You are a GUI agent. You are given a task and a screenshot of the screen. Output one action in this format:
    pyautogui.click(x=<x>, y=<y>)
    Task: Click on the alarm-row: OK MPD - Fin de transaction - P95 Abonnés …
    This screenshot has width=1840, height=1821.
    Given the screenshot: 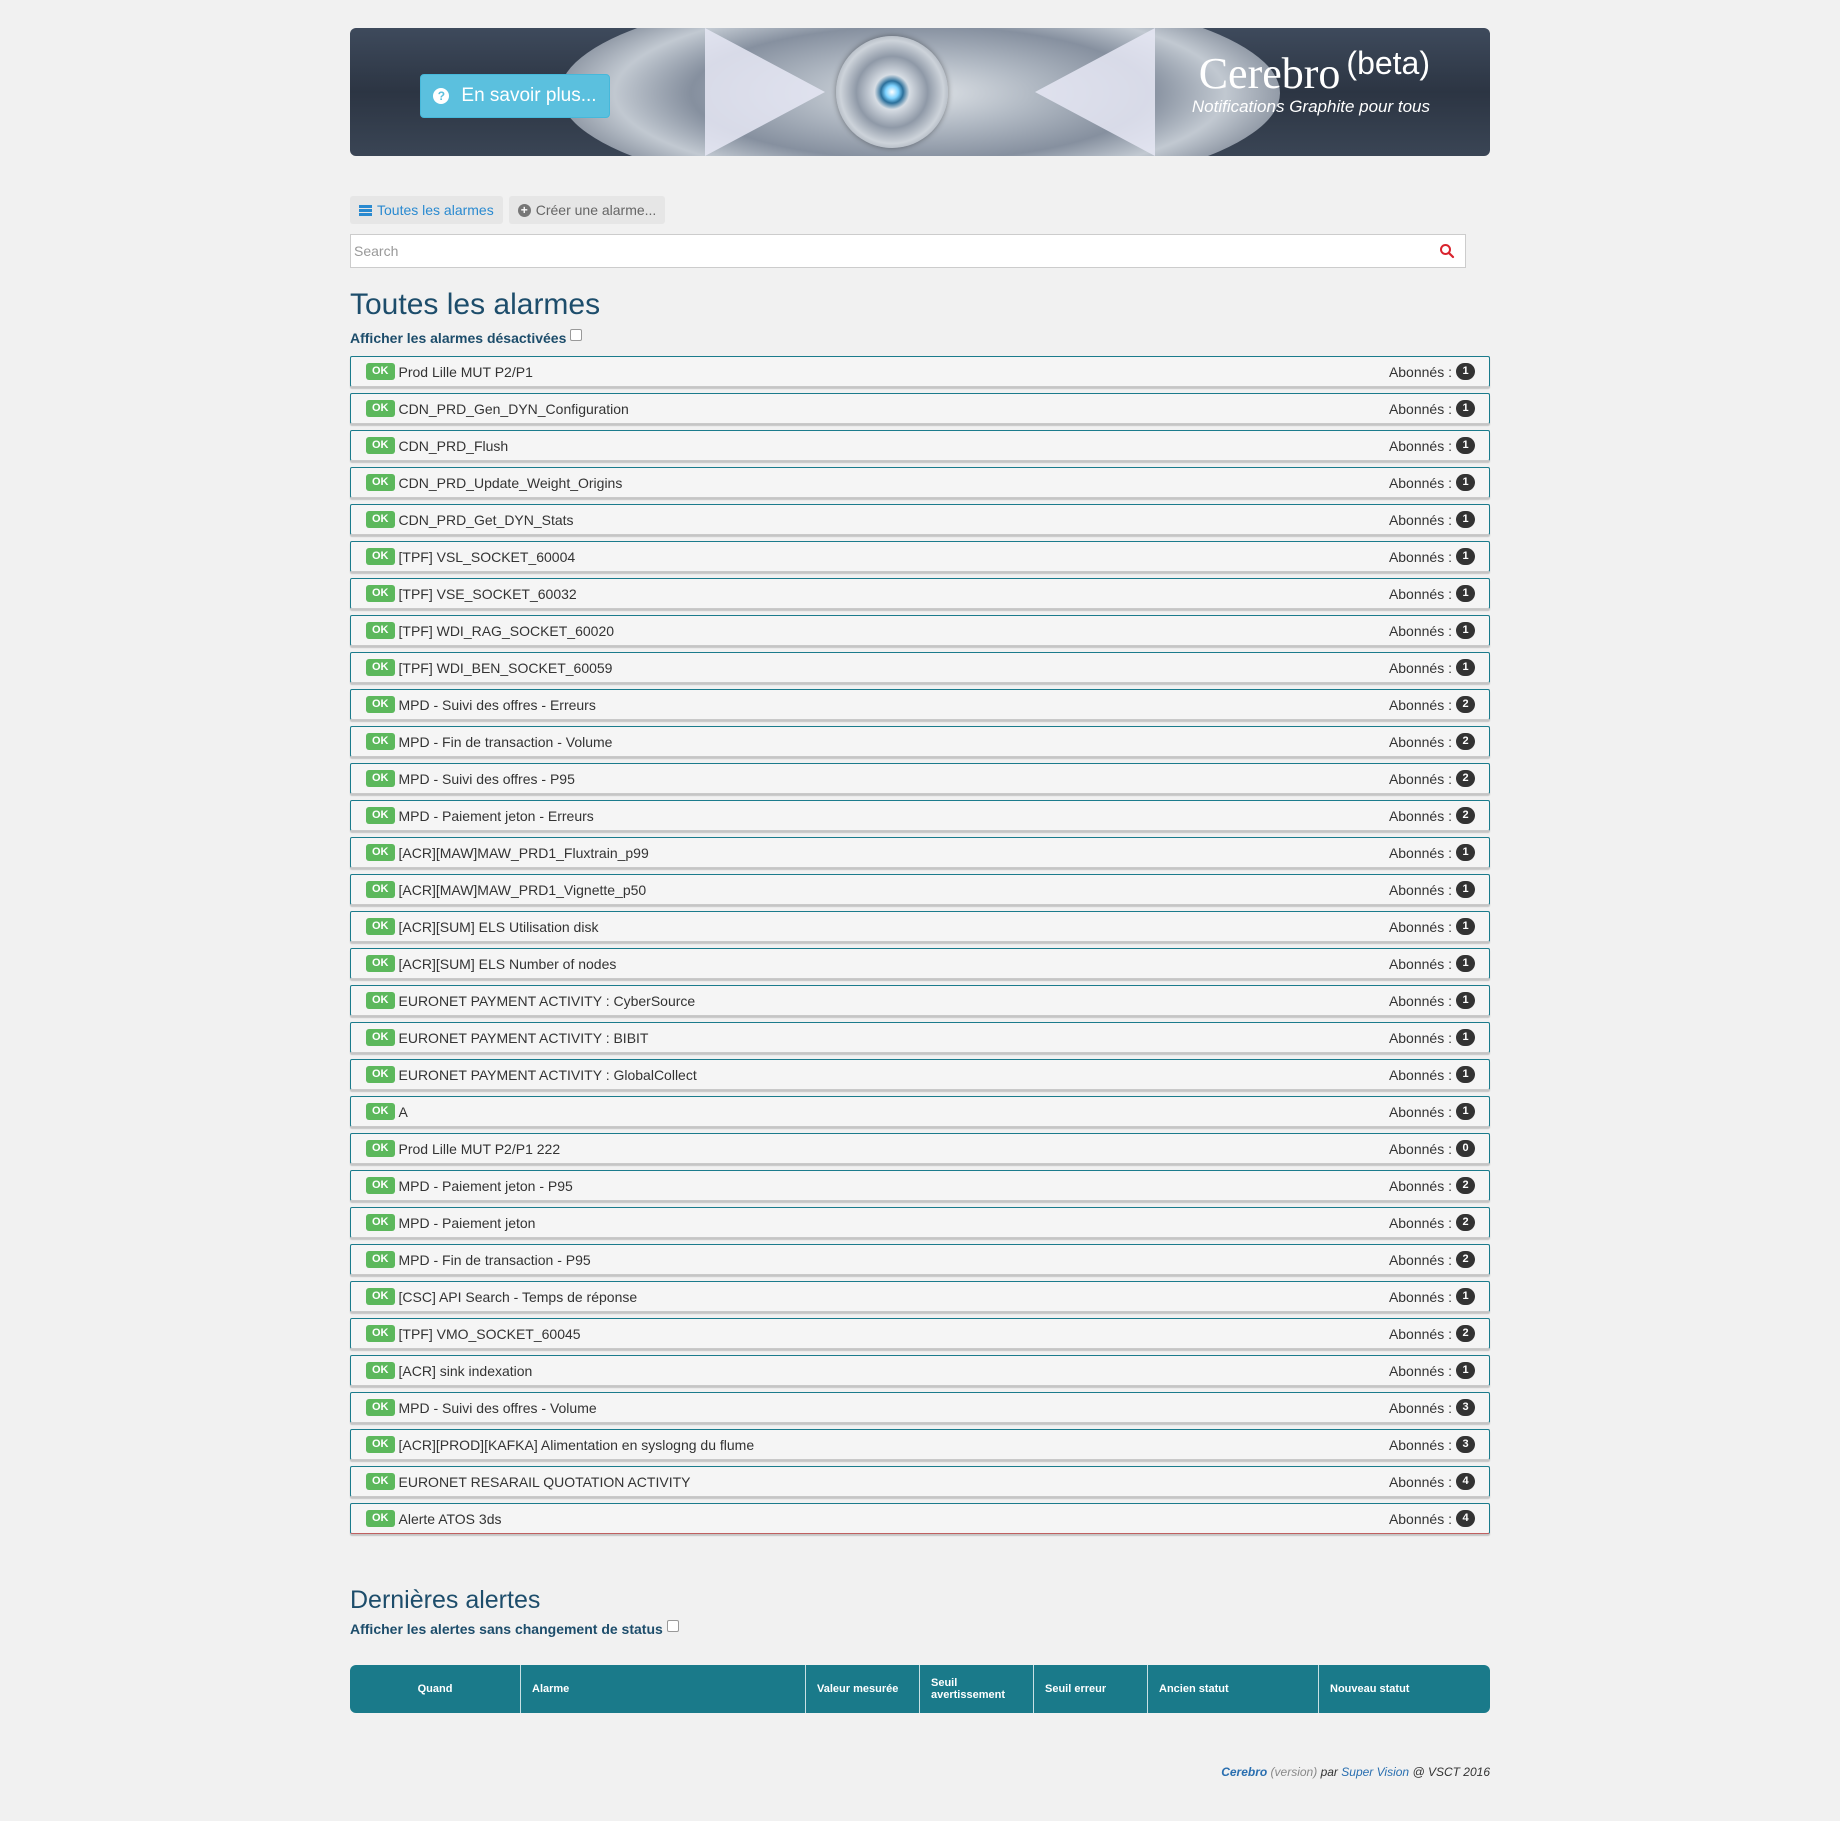 What is the action you would take?
    pyautogui.click(x=920, y=1259)
    